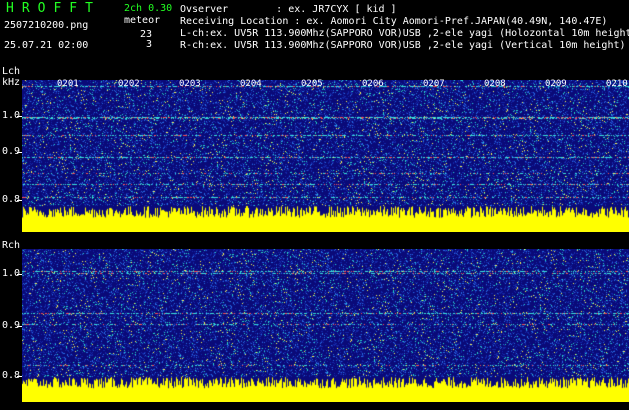  Describe the element at coordinates (617, 84) in the screenshot. I see `time-tick: 0210` at that location.